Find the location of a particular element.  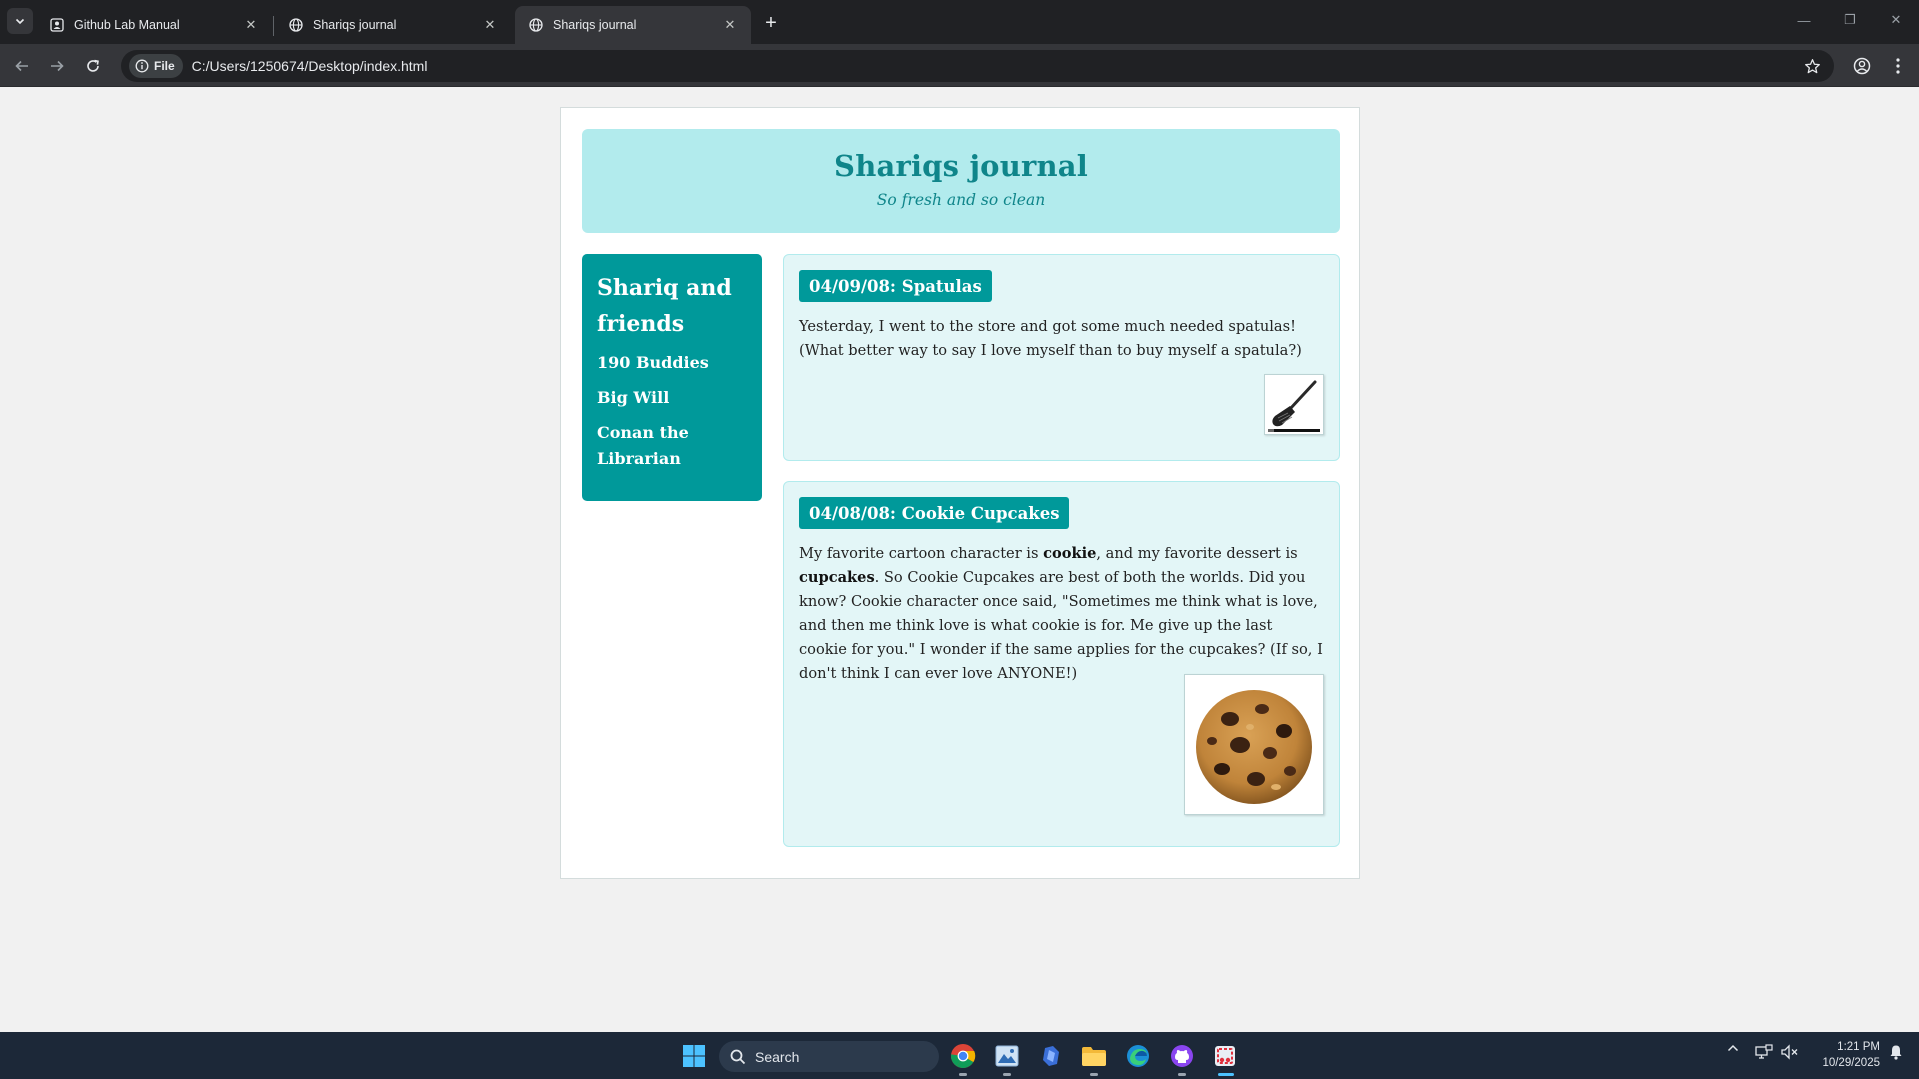

photos-app-icon is located at coordinates (1007, 1056).